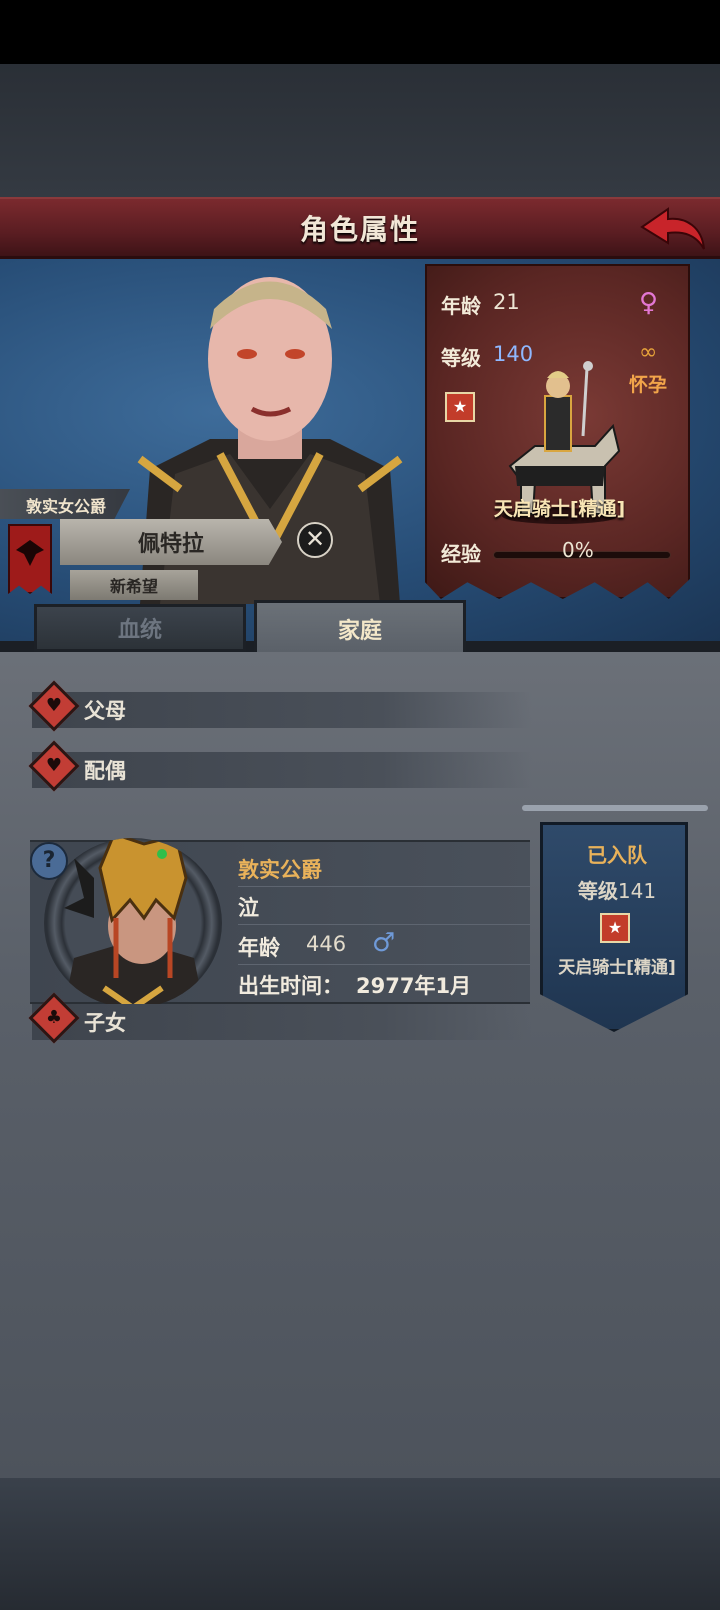 The image size is (720, 1610). I want to click on class-name: 天启骑士[精通], so click(559, 509).